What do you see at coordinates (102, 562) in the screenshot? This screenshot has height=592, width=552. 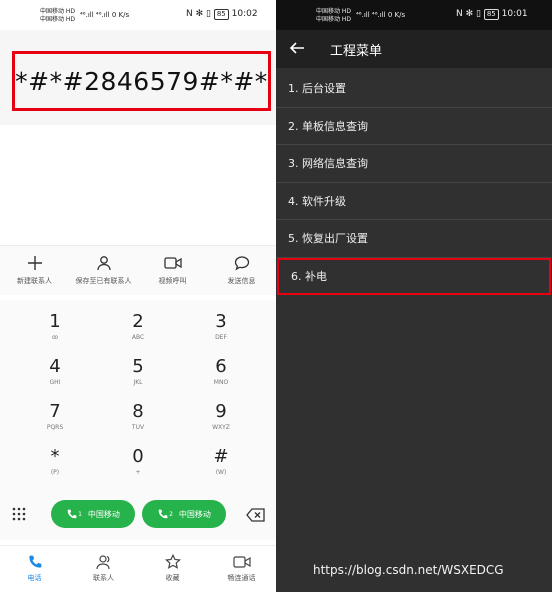 I see `contacts-icon` at bounding box center [102, 562].